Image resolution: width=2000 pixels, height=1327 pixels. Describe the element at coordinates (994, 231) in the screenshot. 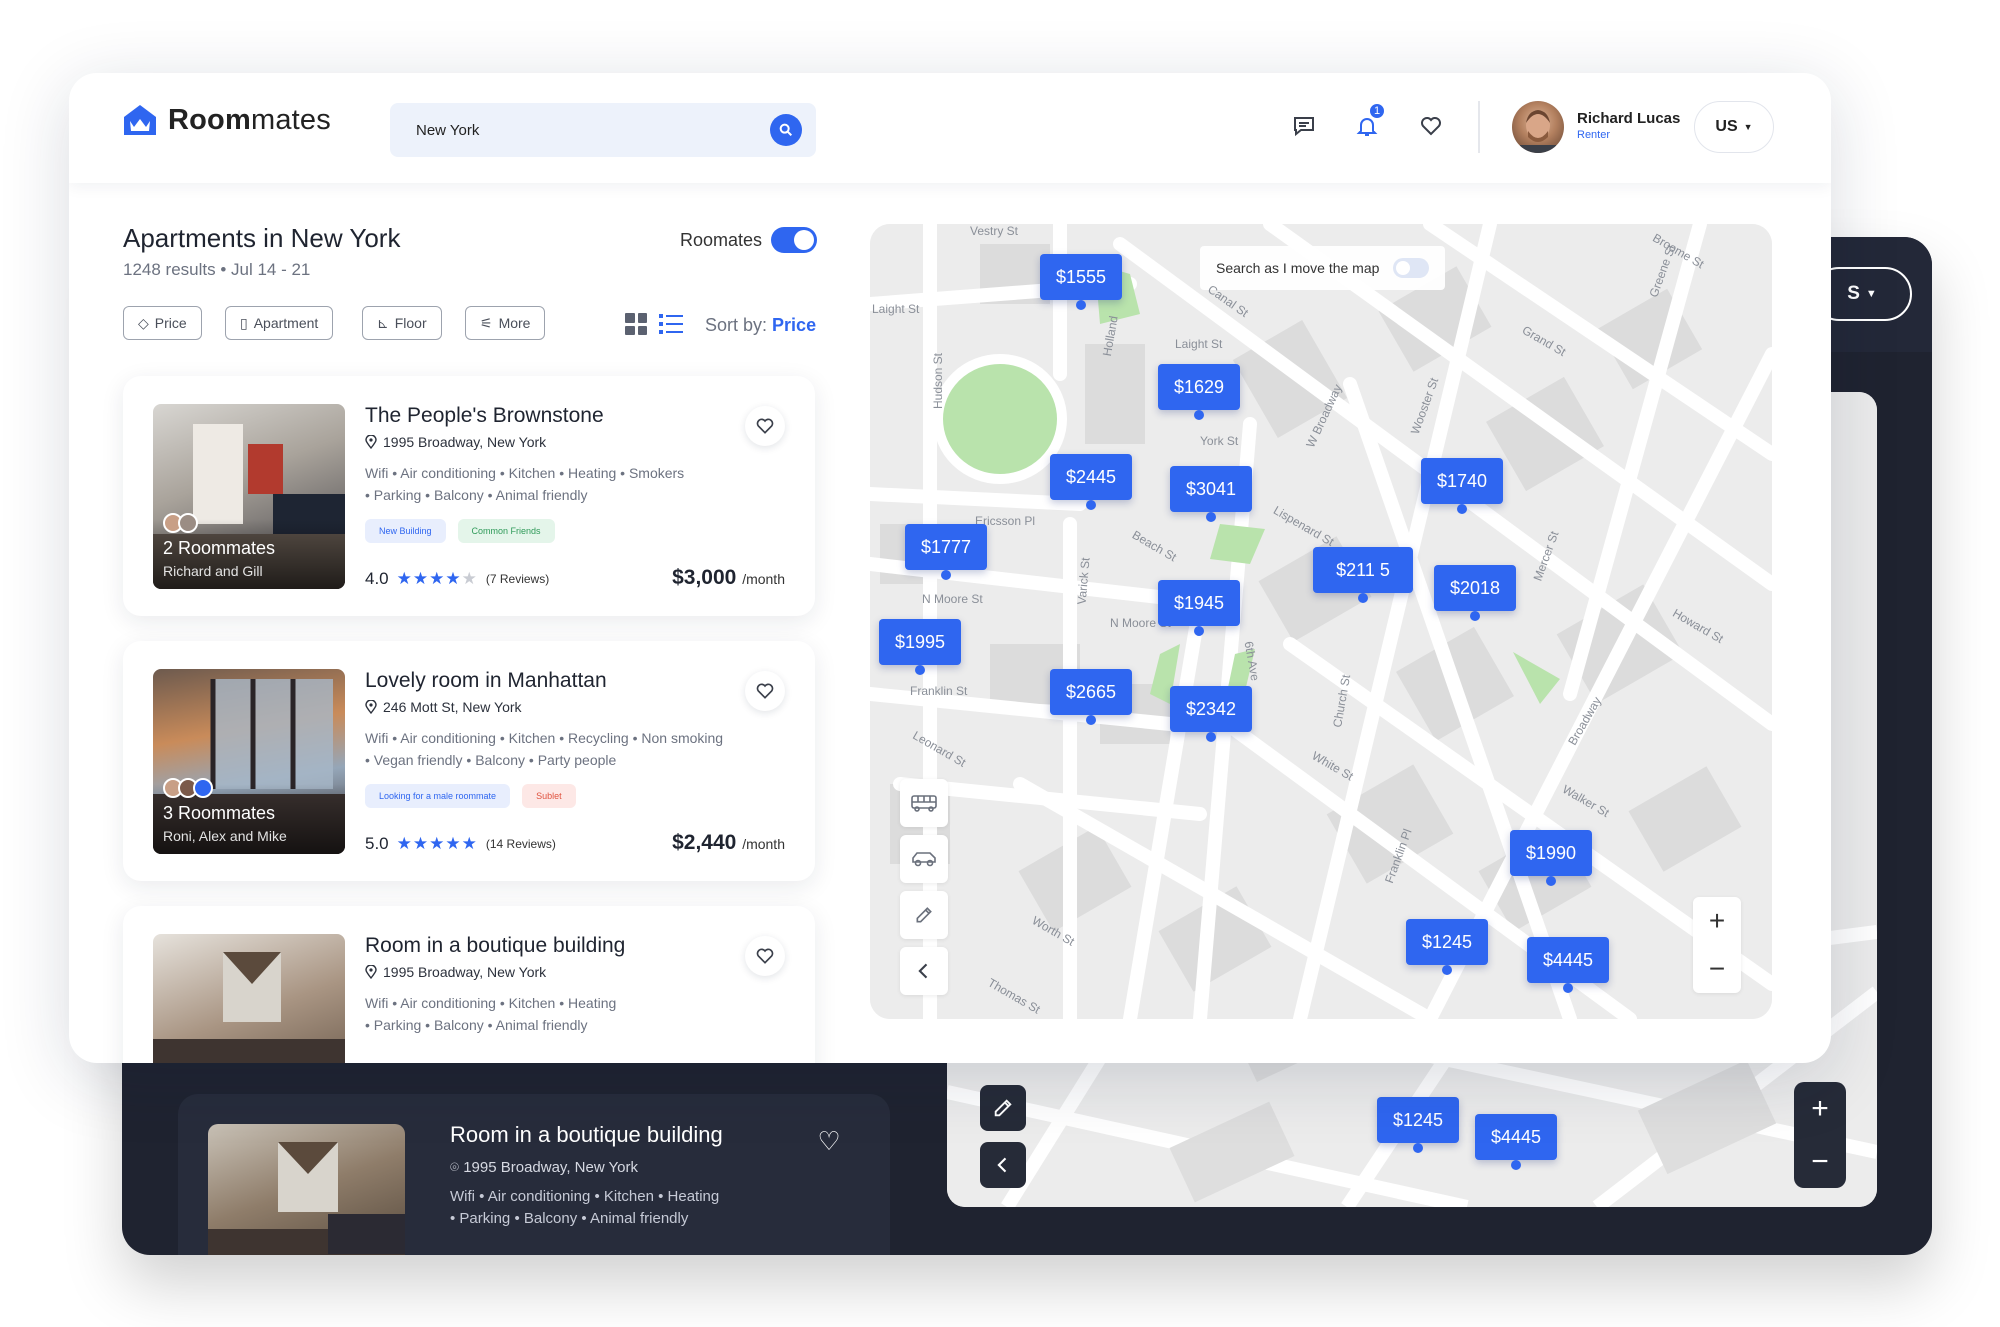

I see `street-label: Vestry St` at that location.